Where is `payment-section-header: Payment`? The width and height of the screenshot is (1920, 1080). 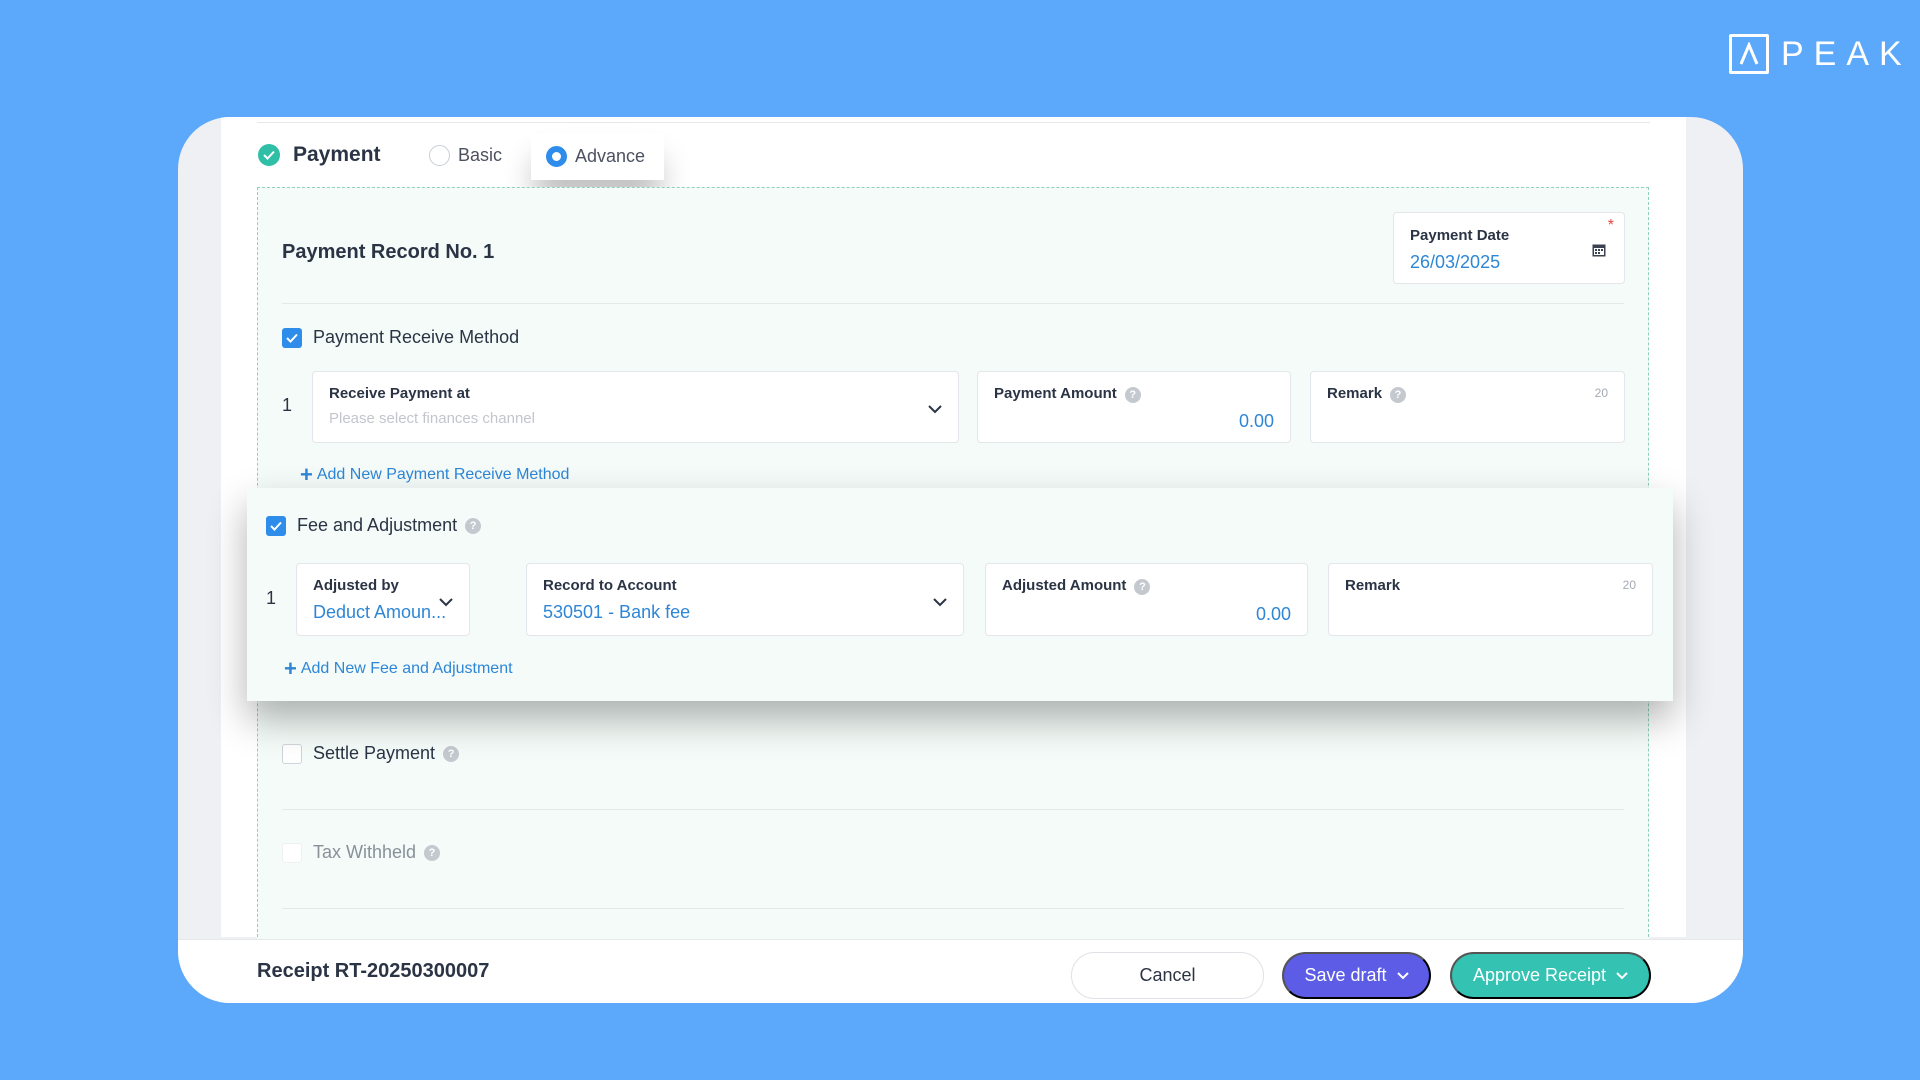
payment-section-header: Payment is located at coordinates (319, 155).